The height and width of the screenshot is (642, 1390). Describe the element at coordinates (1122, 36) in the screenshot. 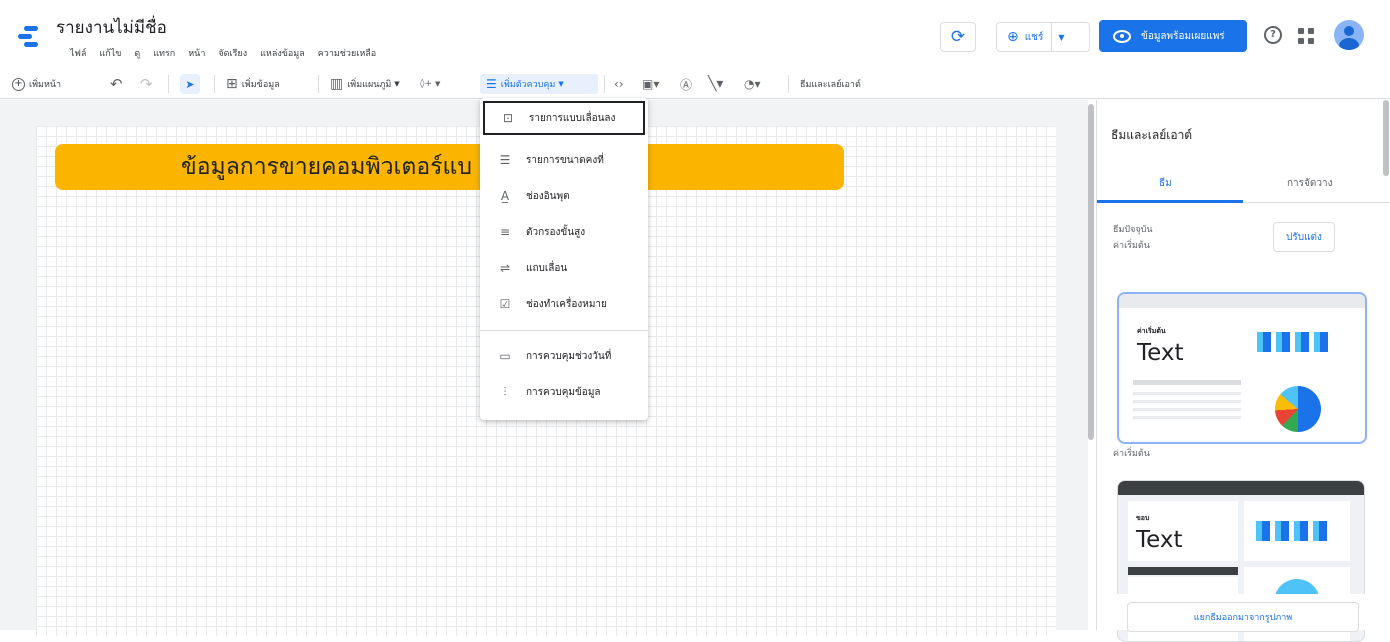

I see `eye-icon` at that location.